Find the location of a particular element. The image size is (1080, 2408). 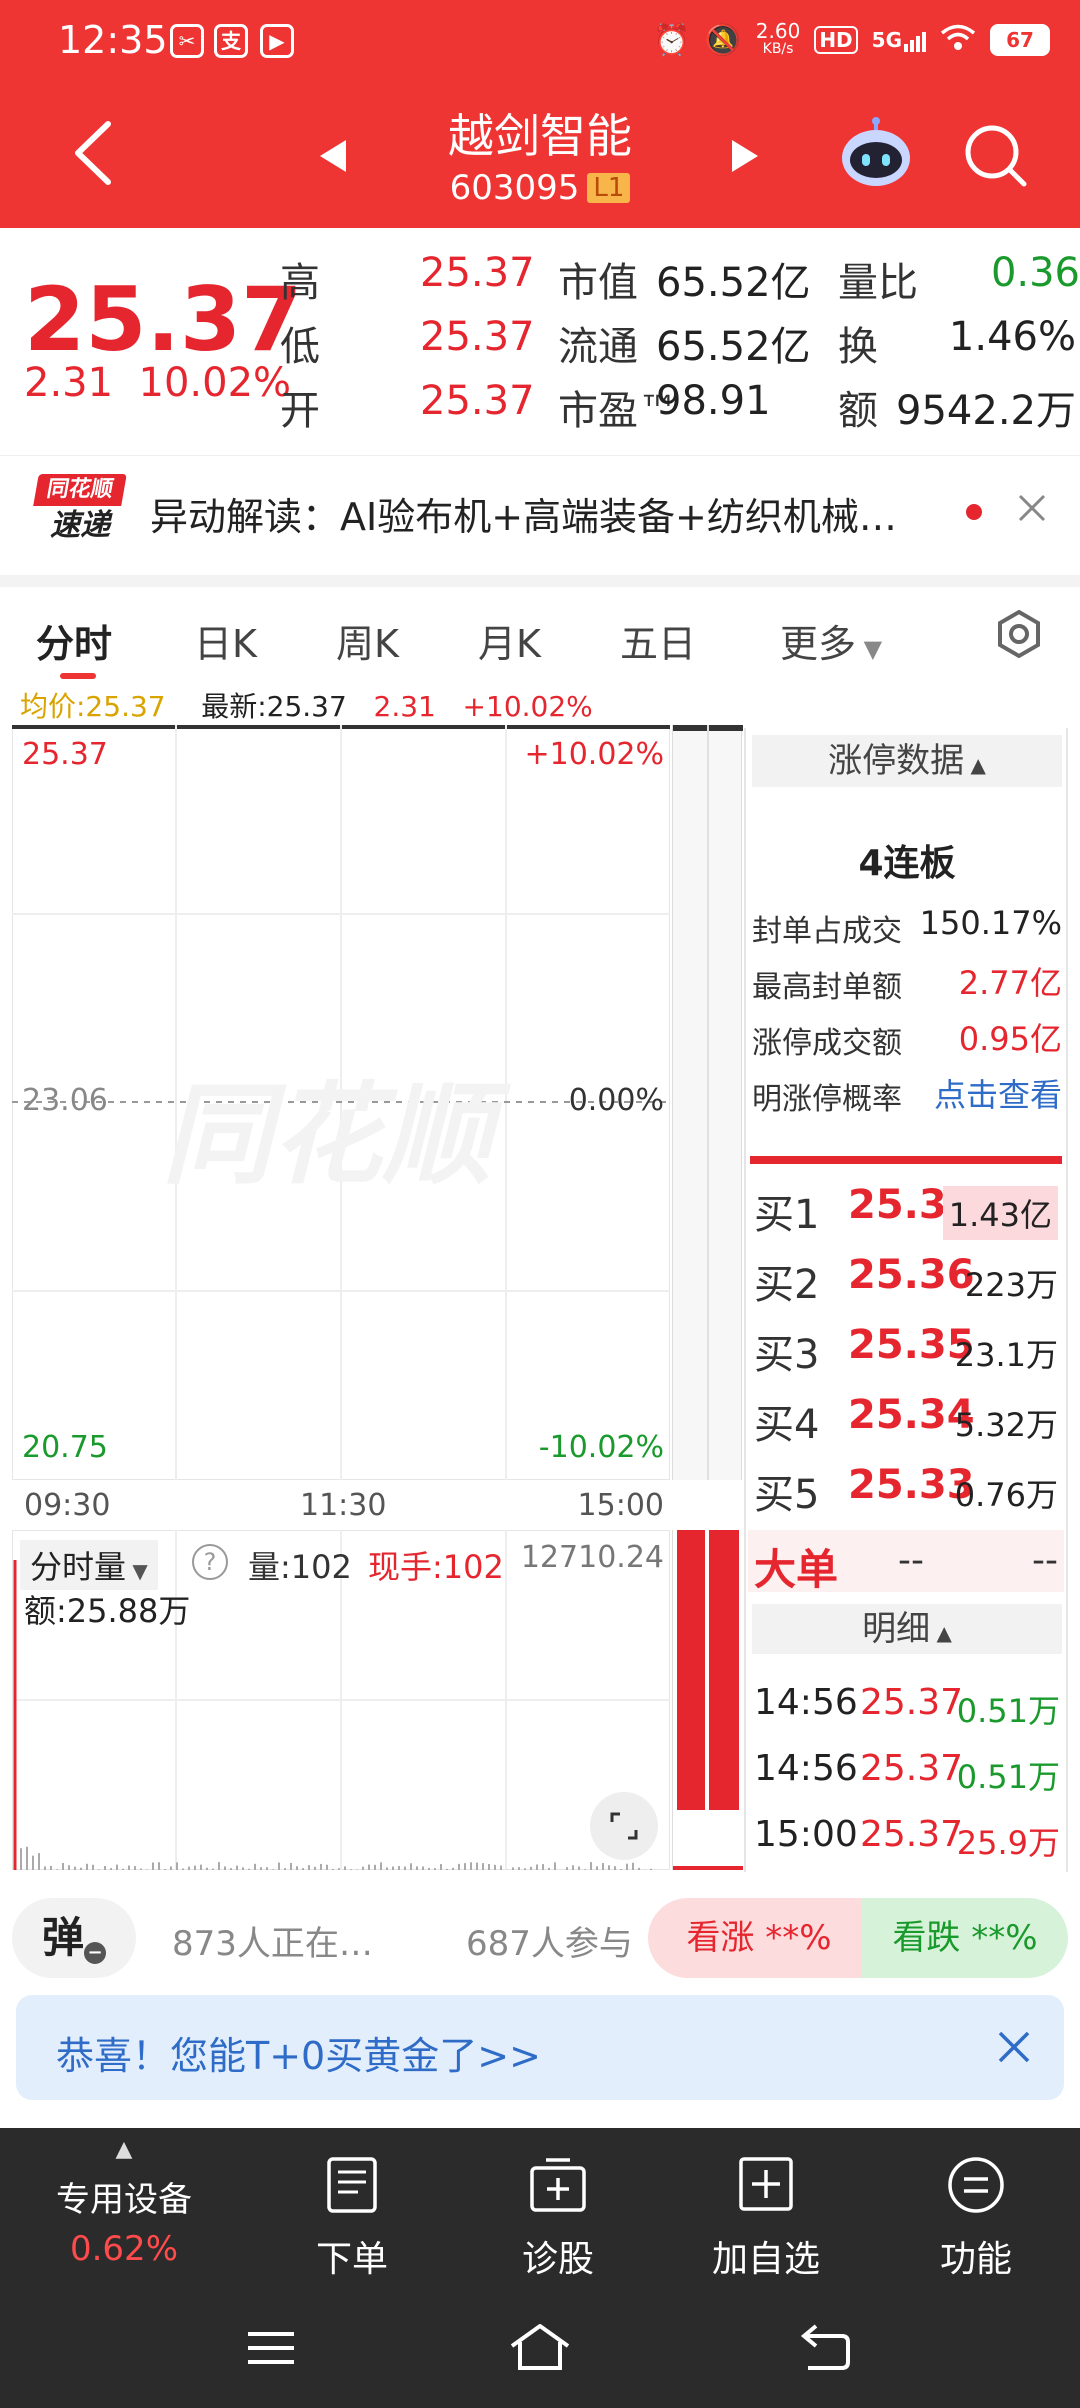

latest-pct: +10.02% is located at coordinates (527, 706).